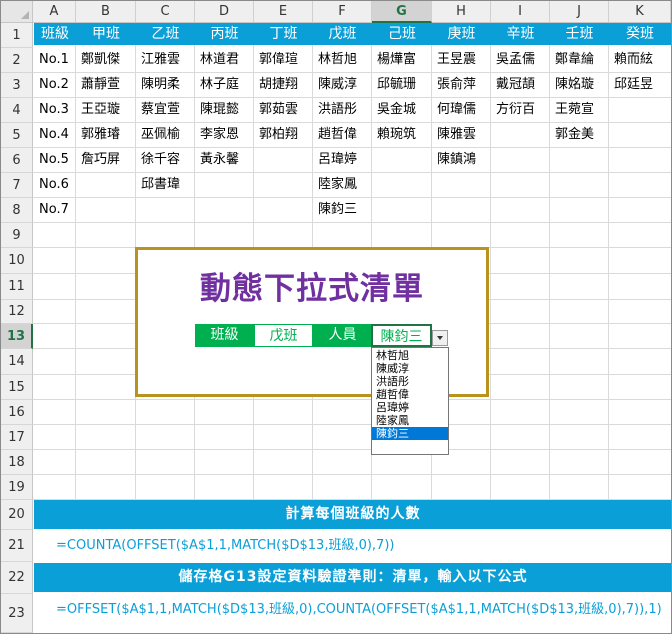 The height and width of the screenshot is (634, 672). Describe the element at coordinates (165, 34) in the screenshot. I see `header-cell: 乙班` at that location.